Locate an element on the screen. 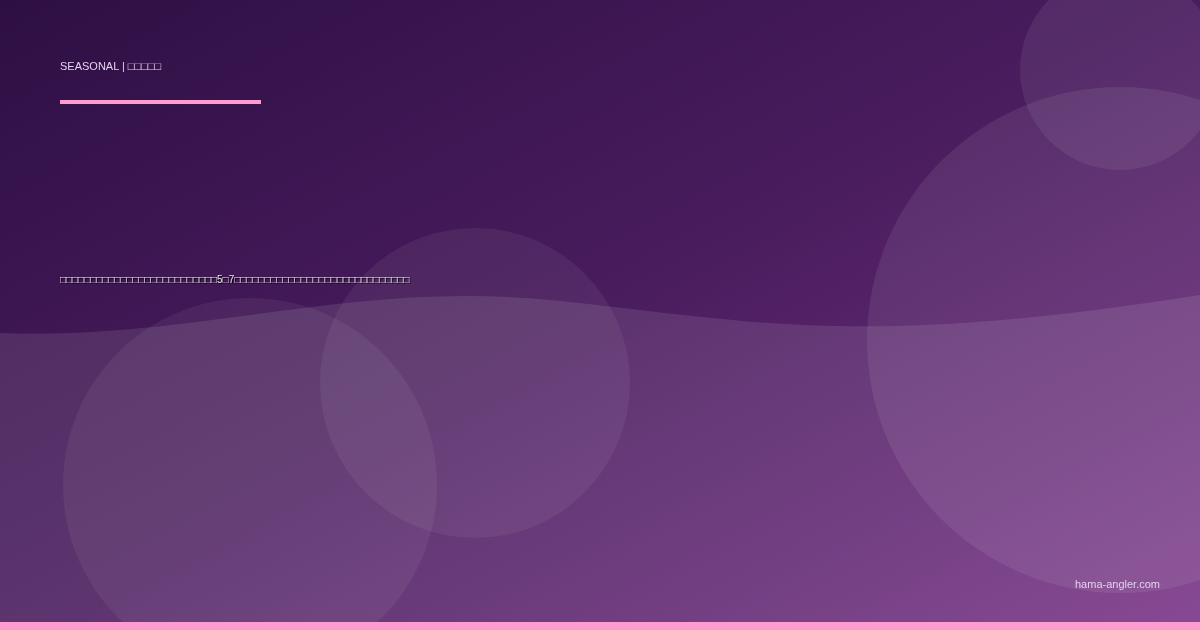 This screenshot has height=630, width=1200. page-title: □□□□□□□□□□□□□□□□□□□□□□□□□□5□7□□□□□□□□□□□□□□□□□□□□□□□□□□□□□ is located at coordinates (235, 280).